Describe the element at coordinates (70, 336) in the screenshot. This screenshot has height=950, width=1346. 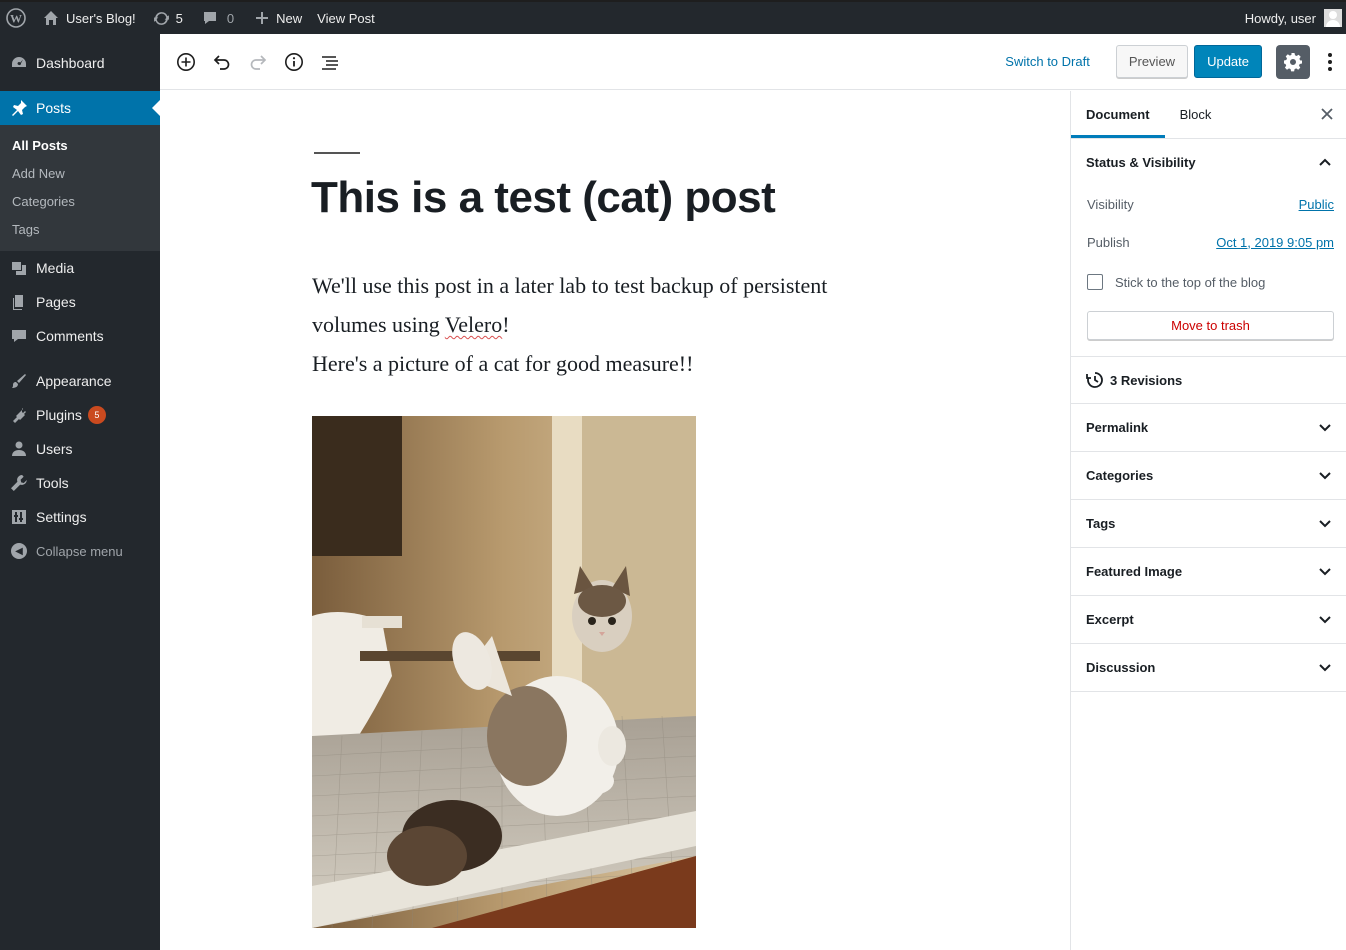
I see `sidebar-item-label: Comments` at that location.